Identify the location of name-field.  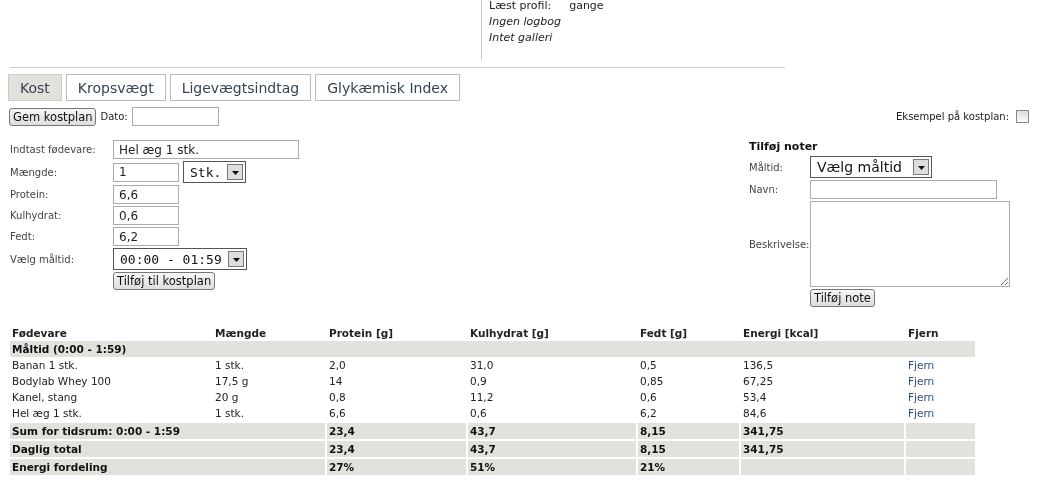
(903, 189).